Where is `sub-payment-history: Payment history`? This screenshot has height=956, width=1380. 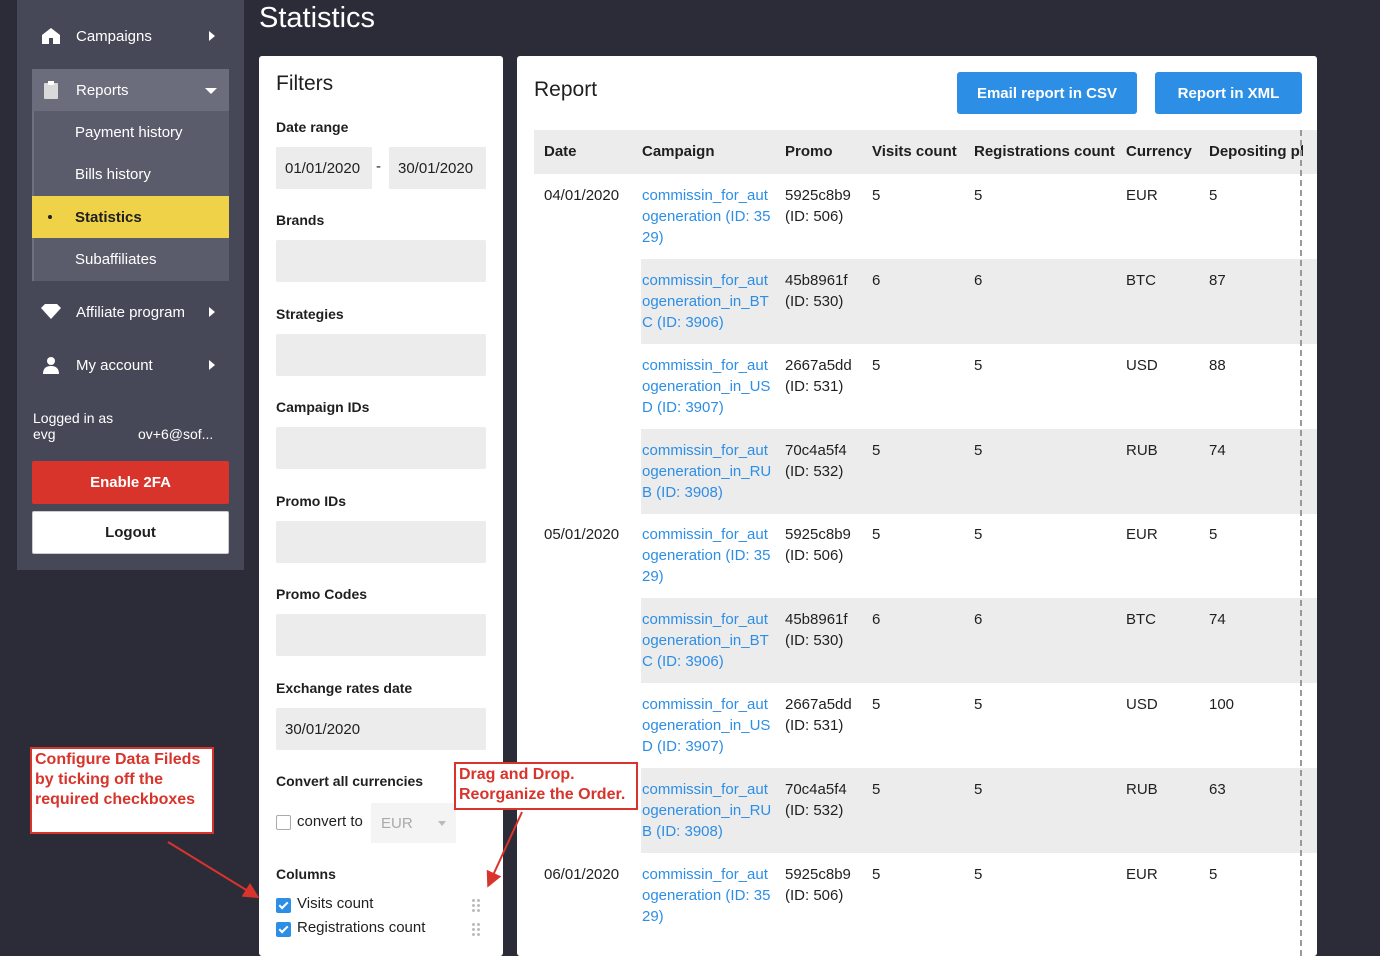
sub-payment-history: Payment history is located at coordinates (130, 132).